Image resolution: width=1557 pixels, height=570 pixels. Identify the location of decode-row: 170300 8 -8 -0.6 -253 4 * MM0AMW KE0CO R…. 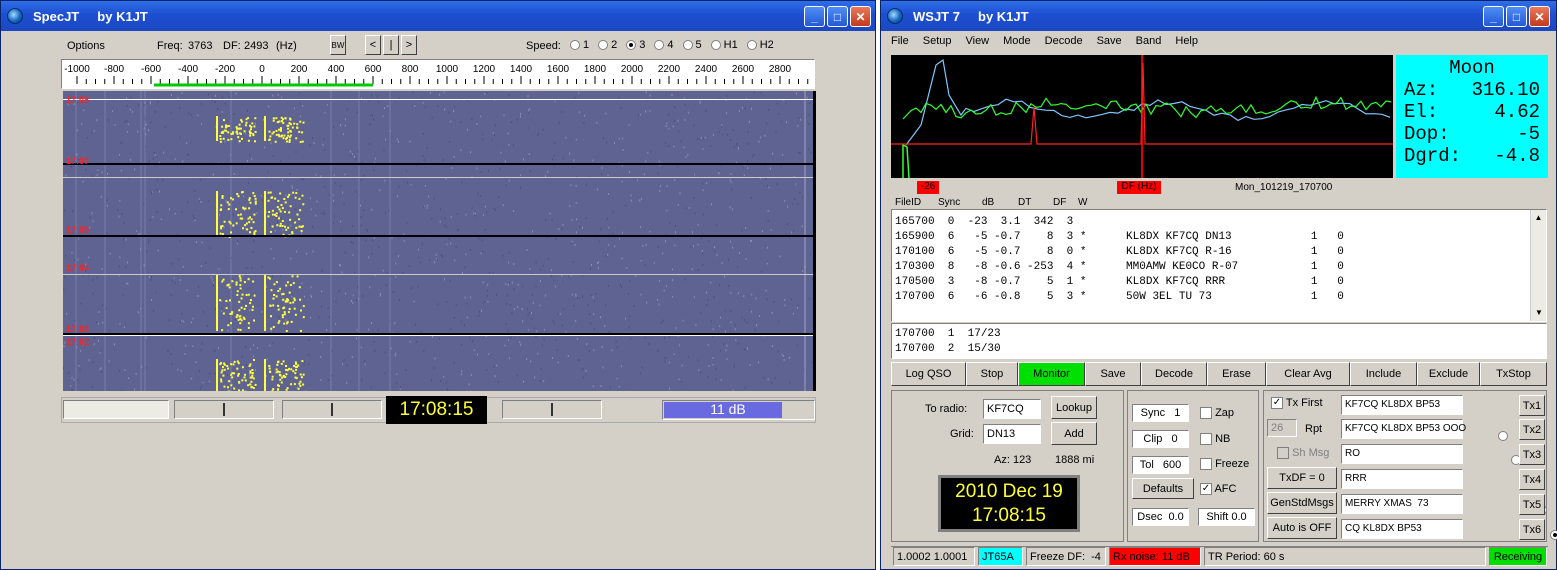
(1119, 267).